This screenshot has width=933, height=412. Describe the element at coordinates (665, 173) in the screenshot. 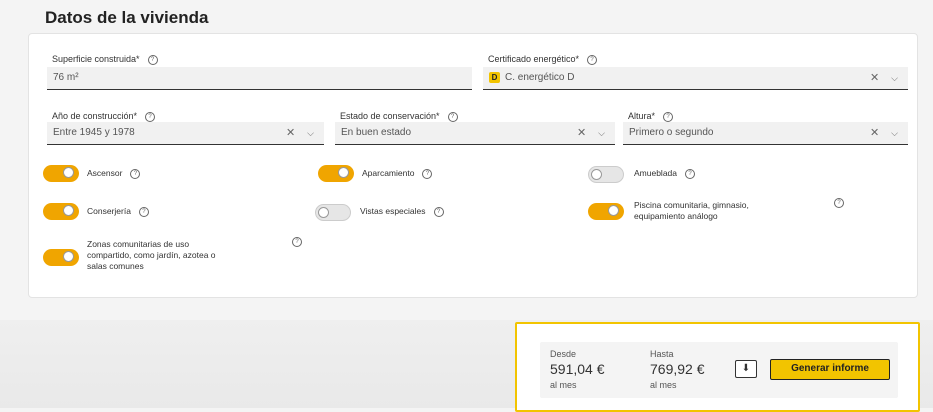

I see `amueblada-label: Amueblada?` at that location.